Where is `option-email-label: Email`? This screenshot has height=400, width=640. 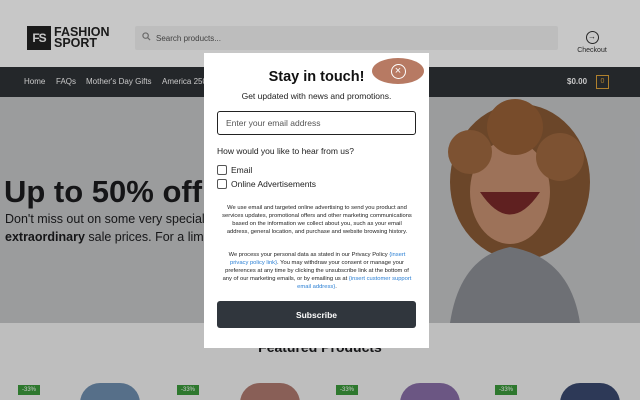 option-email-label: Email is located at coordinates (242, 170).